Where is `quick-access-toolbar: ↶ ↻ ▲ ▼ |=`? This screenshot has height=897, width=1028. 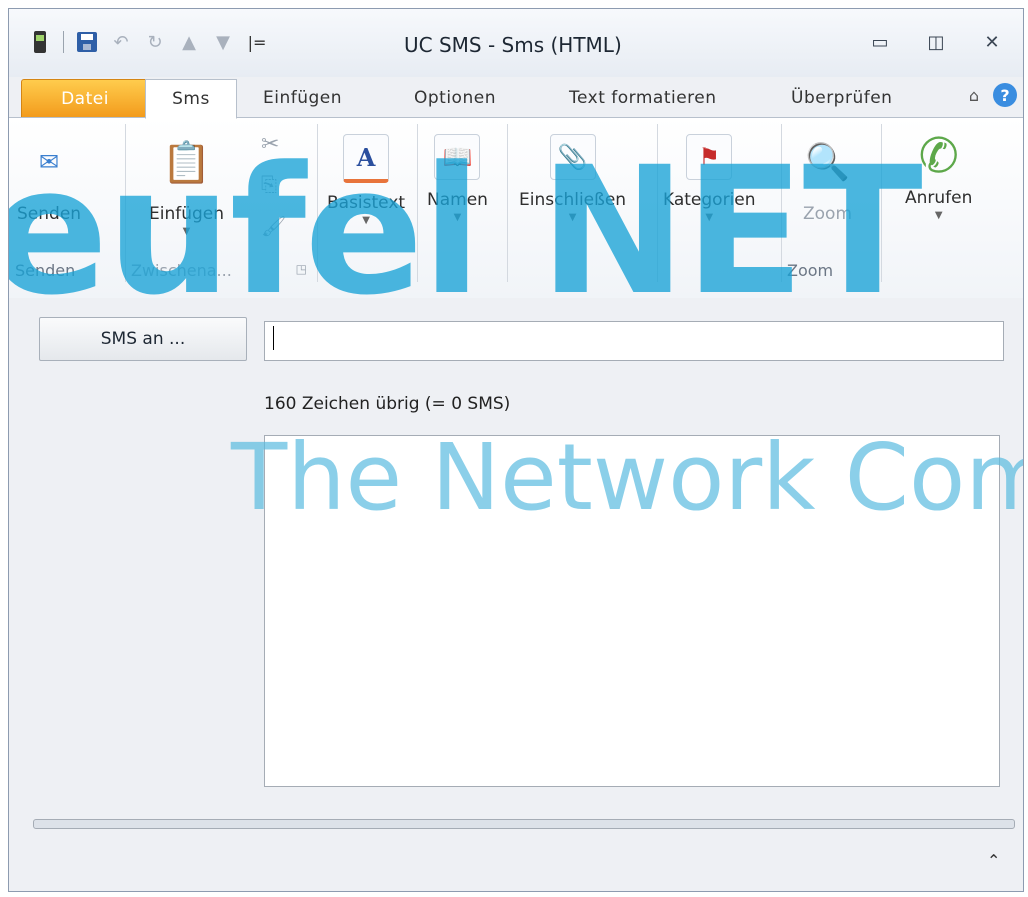 quick-access-toolbar: ↶ ↻ ▲ ▼ |= is located at coordinates (148, 42).